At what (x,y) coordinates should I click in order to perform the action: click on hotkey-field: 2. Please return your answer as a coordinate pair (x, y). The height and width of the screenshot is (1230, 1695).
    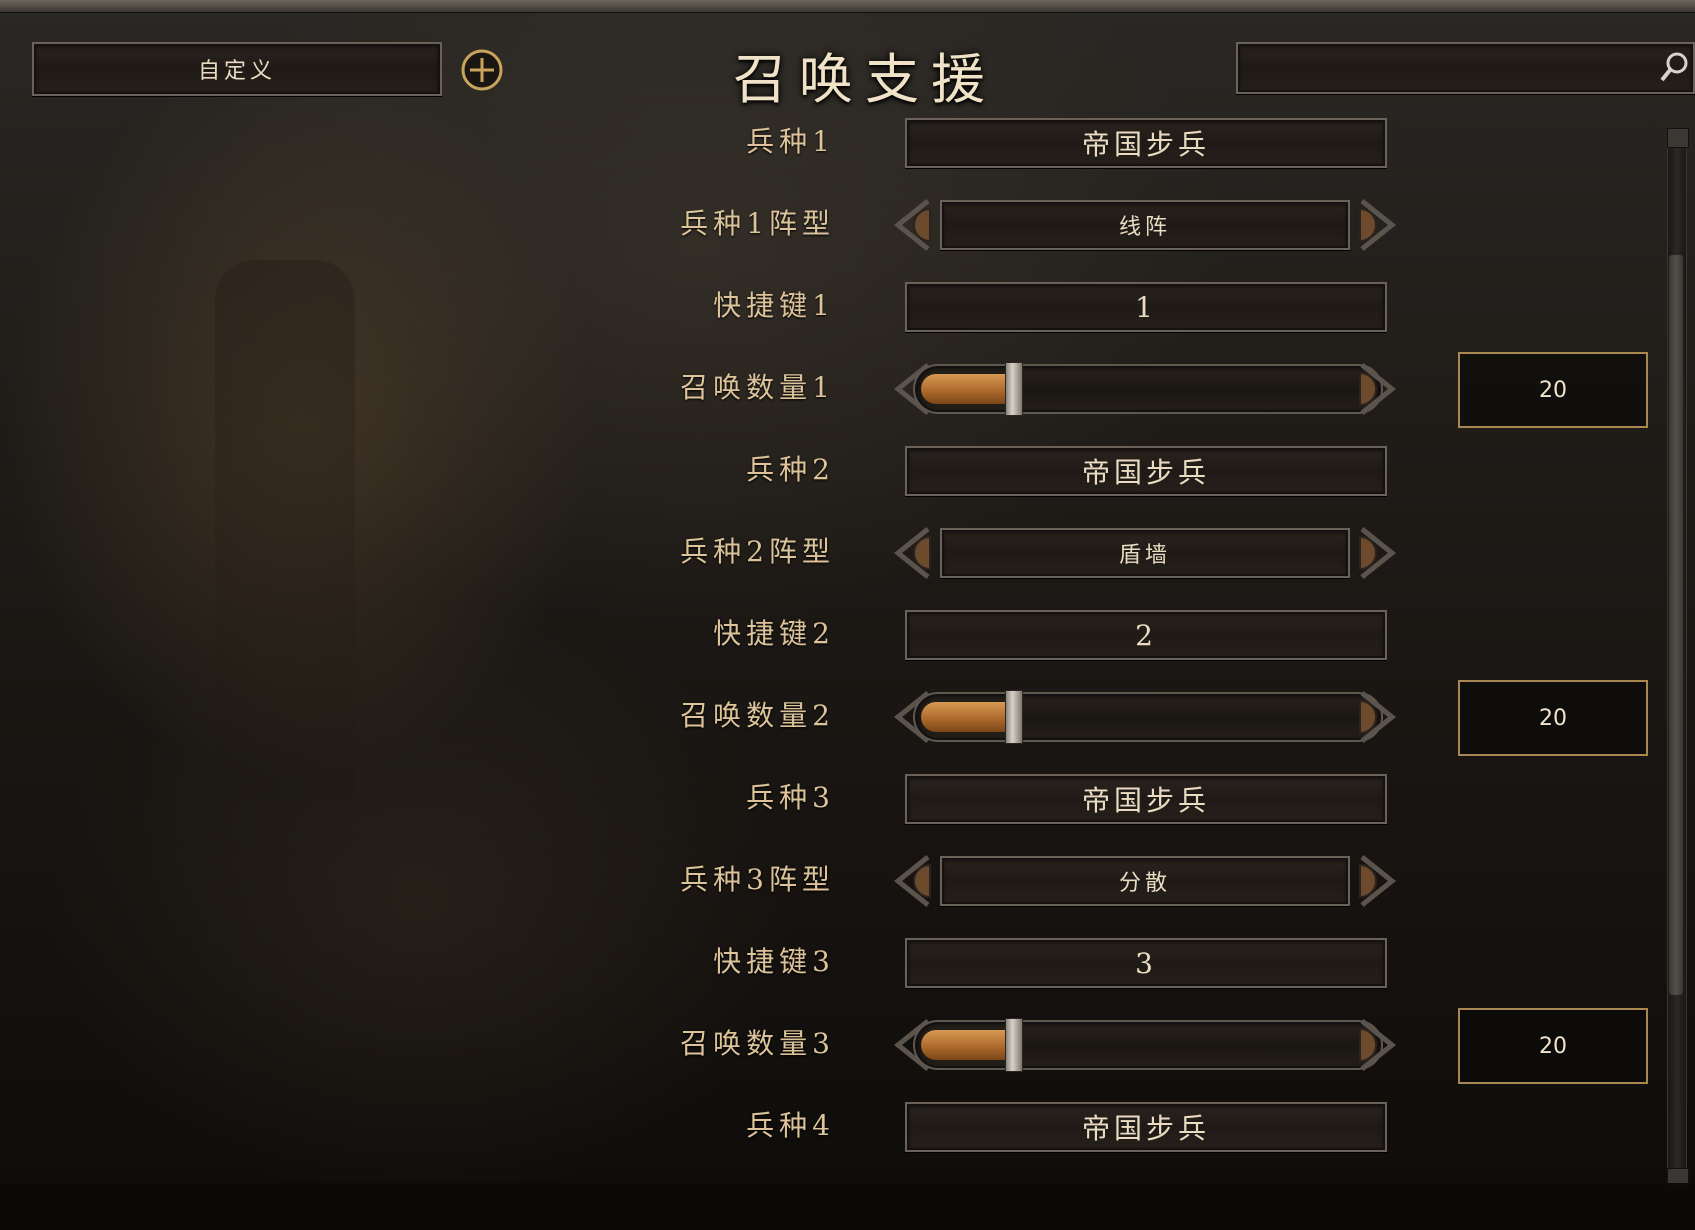
    Looking at the image, I should click on (1146, 635).